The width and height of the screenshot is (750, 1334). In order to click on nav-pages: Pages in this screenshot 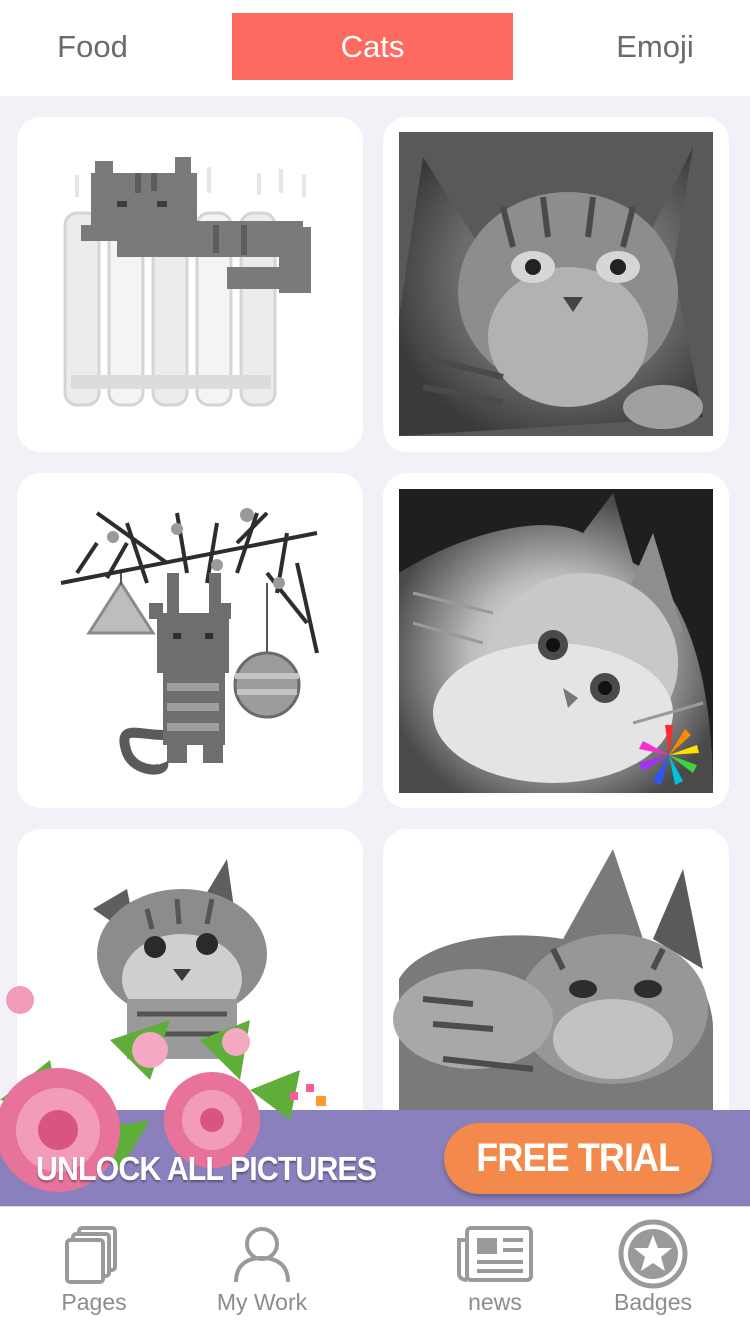, I will do `click(94, 1270)`.